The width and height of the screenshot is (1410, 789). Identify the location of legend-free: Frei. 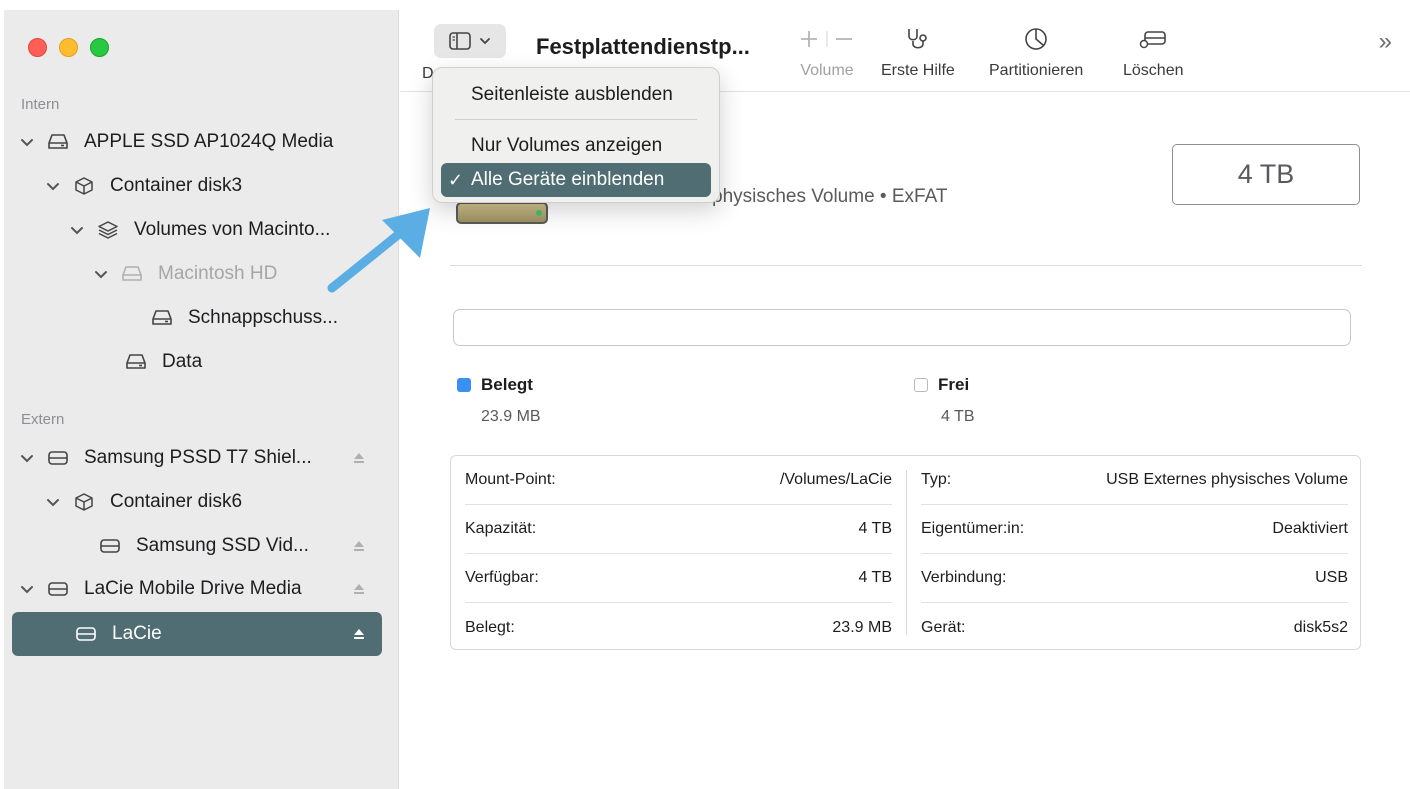
(941, 385).